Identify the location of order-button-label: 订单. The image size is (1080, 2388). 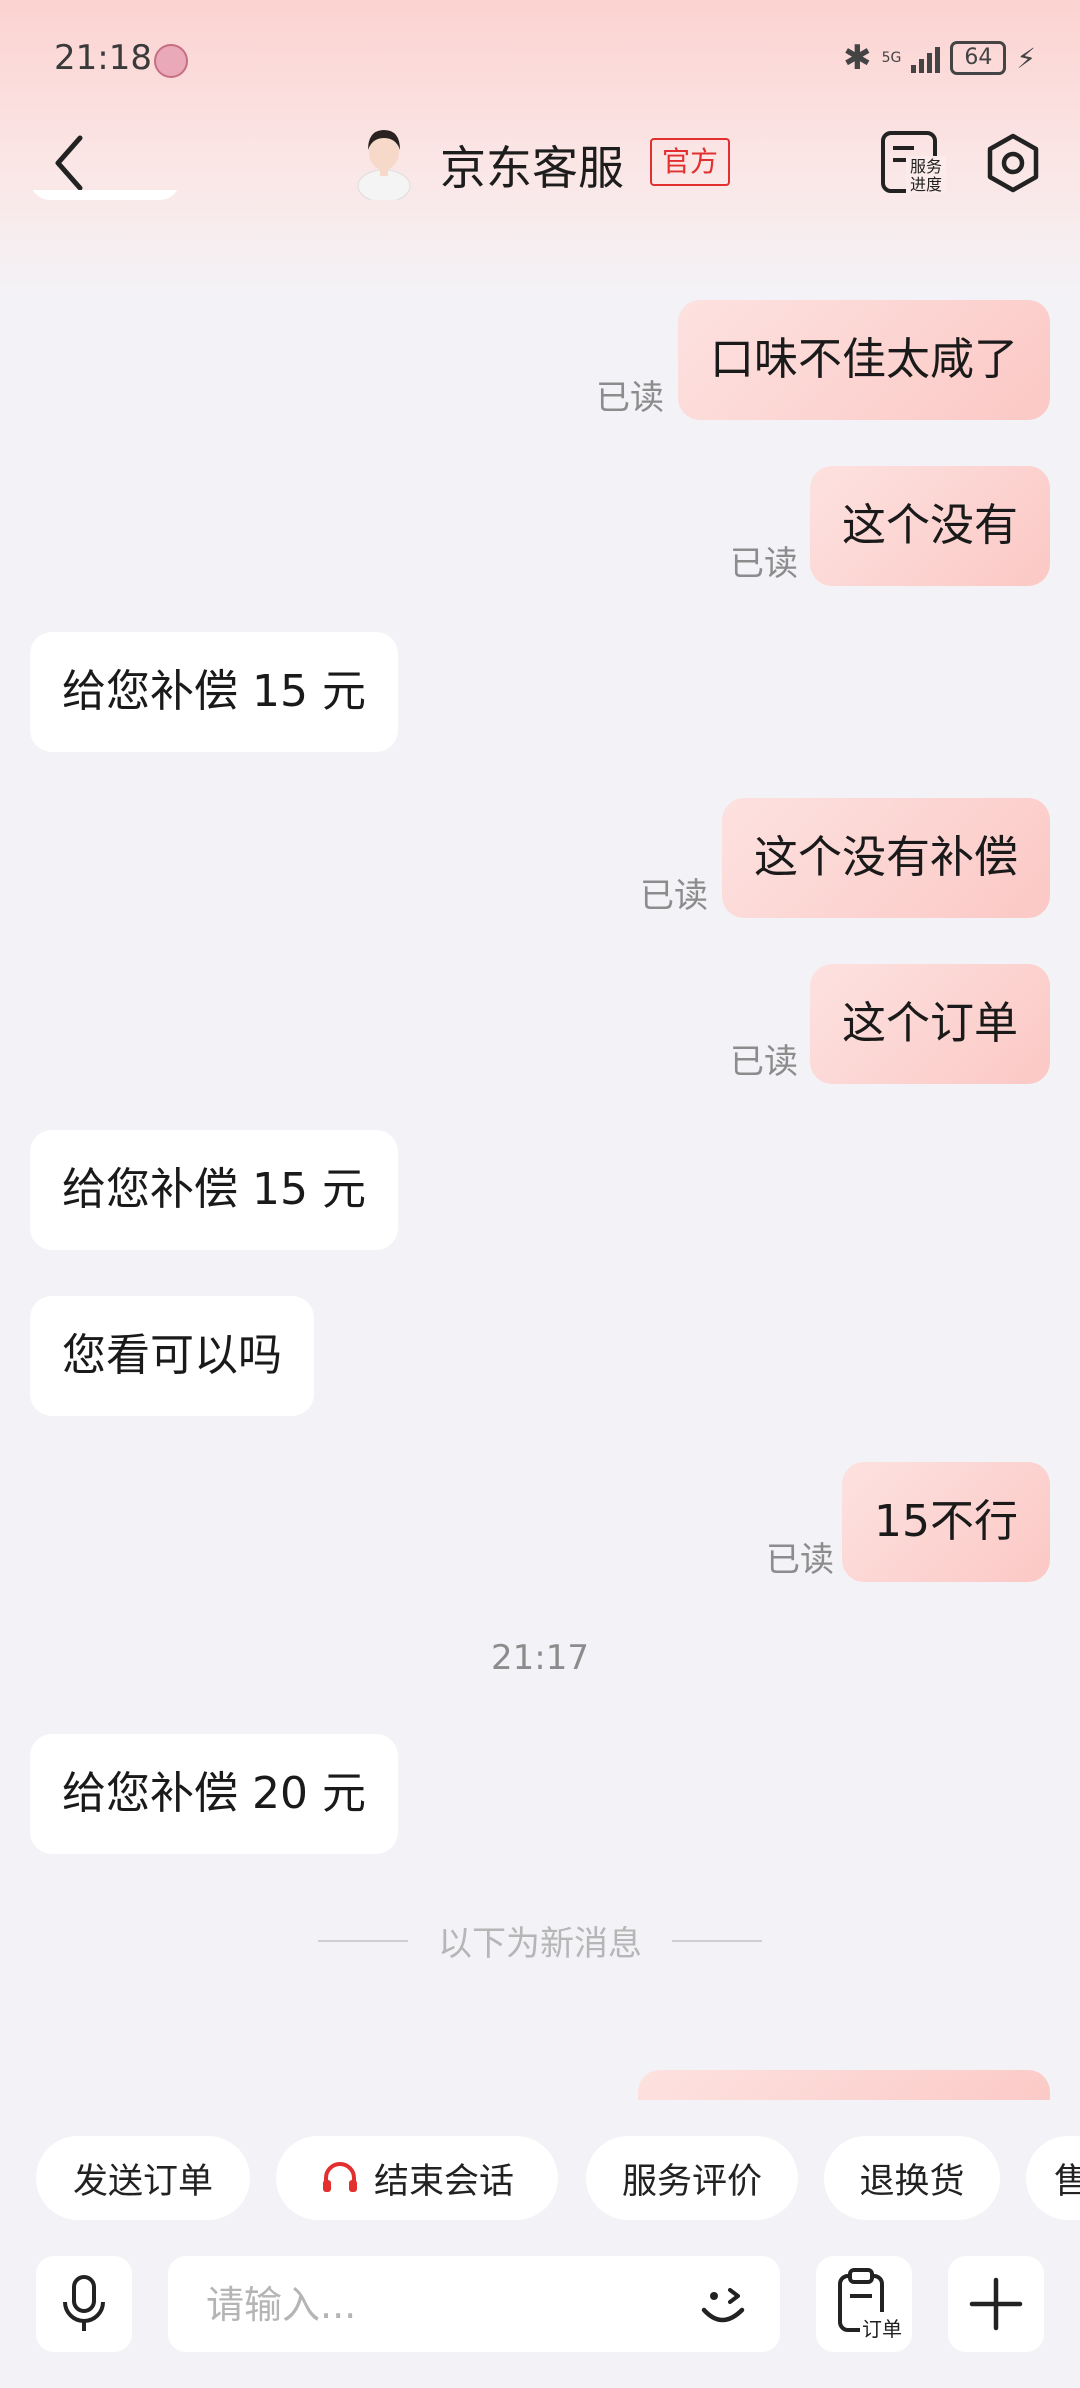
(882, 2329).